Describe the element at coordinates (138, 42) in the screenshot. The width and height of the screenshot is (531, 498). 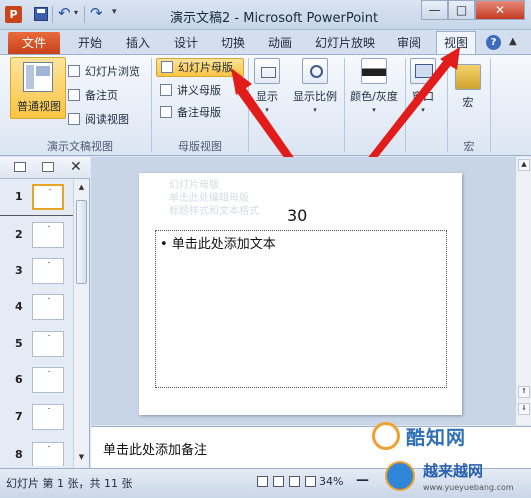
I see `tab-insert: 插入` at that location.